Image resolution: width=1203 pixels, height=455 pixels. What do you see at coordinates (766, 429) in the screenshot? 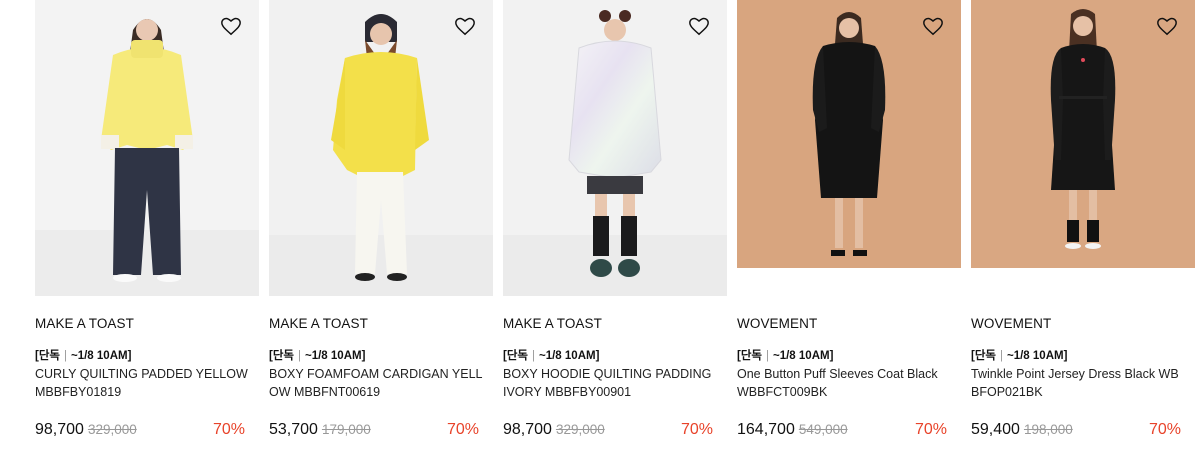
I see `sale-price: 164,700` at bounding box center [766, 429].